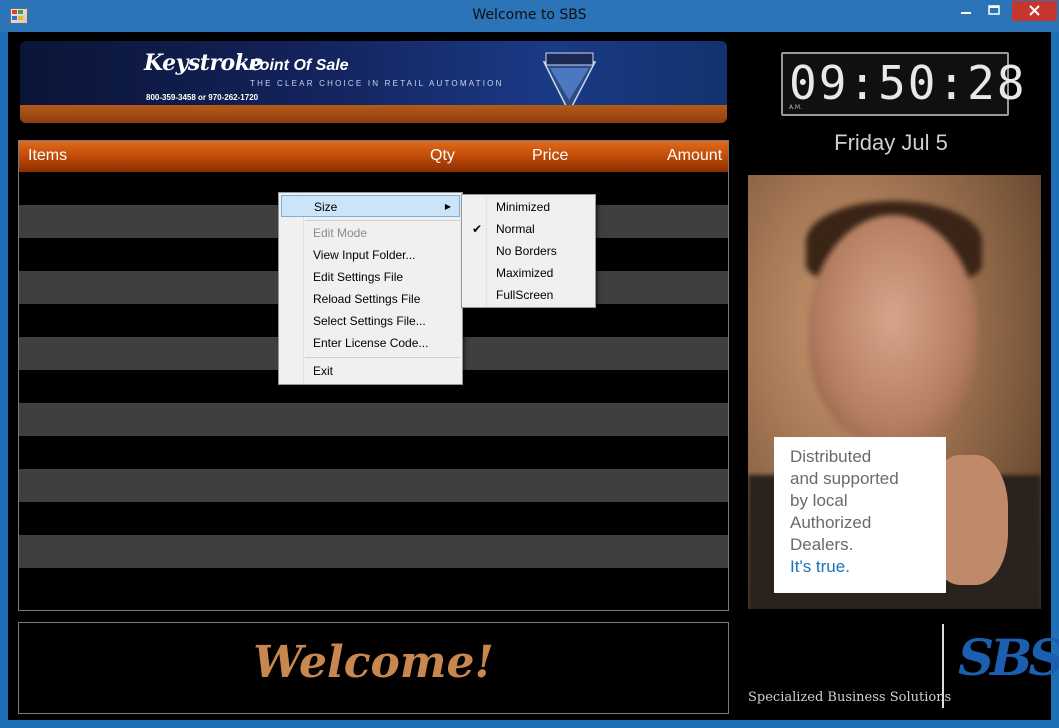 This screenshot has height=728, width=1059. What do you see at coordinates (819, 500) in the screenshot?
I see `ad-line: by local` at bounding box center [819, 500].